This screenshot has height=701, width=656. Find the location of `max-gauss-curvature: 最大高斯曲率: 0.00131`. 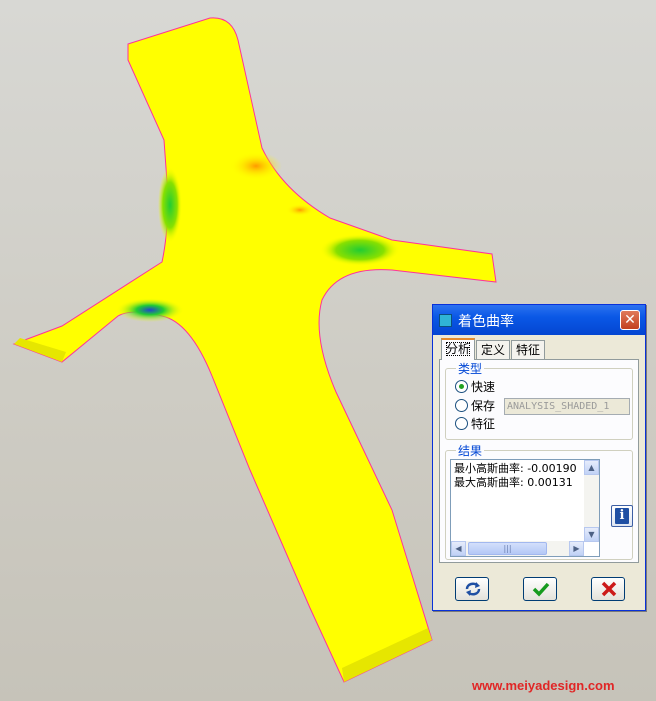

max-gauss-curvature: 最大高斯曲率: 0.00131 is located at coordinates (513, 482).